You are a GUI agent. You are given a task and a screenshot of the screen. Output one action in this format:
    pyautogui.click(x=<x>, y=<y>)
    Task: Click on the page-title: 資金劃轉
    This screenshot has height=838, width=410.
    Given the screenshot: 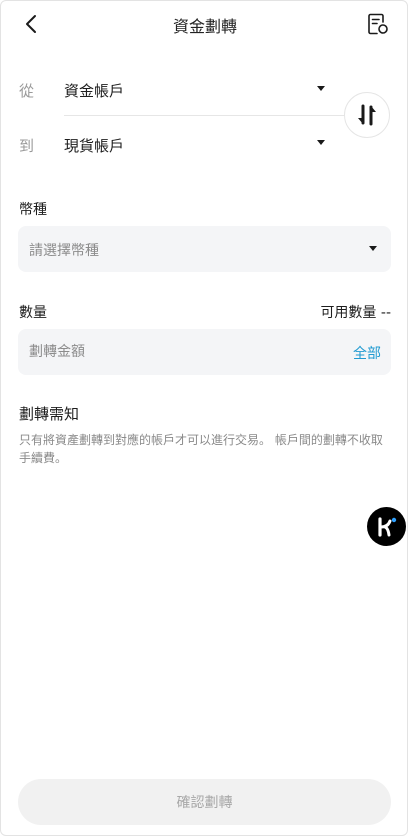 What is the action you would take?
    pyautogui.click(x=204, y=26)
    